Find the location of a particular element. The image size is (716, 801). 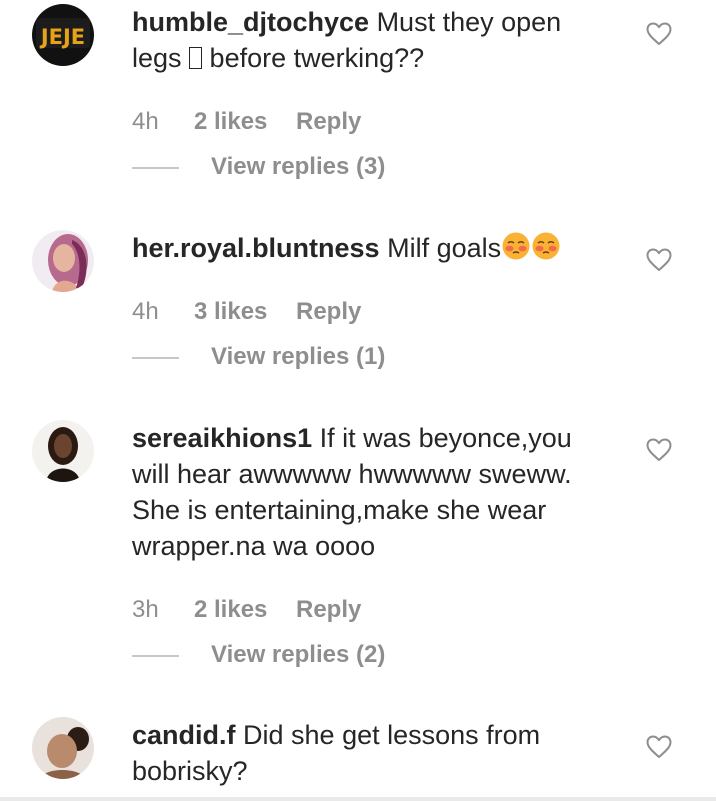

likes-count: 3 likes is located at coordinates (245, 312).